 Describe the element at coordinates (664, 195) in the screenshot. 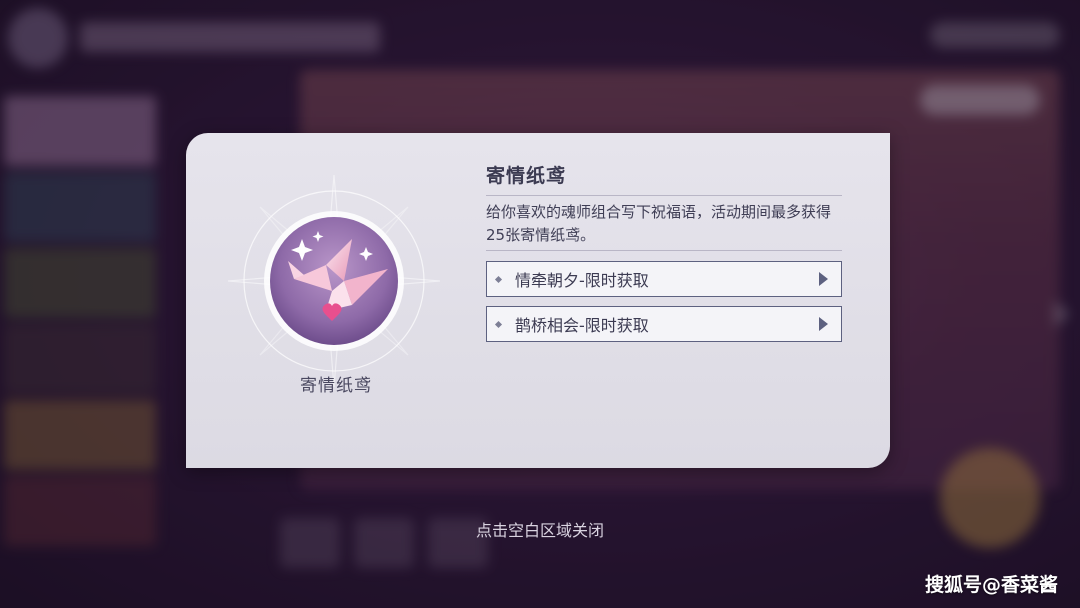

I see `title-divider` at that location.